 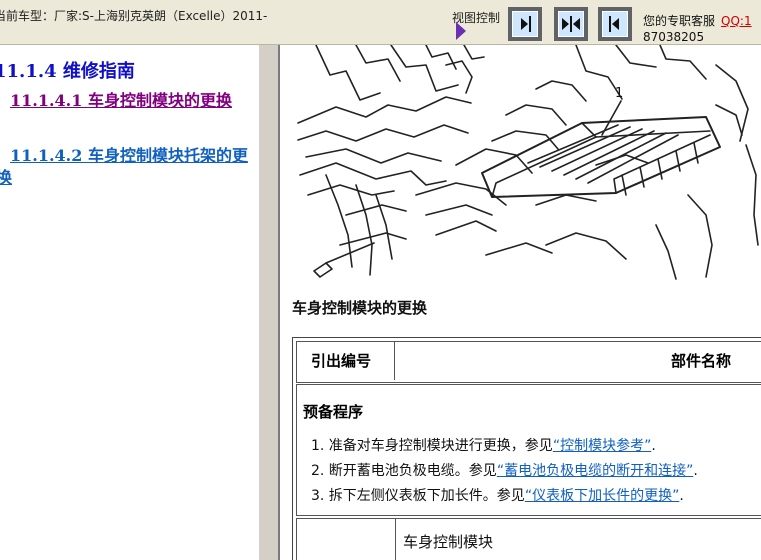 What do you see at coordinates (595, 471) in the screenshot?
I see `link-battery-cable-disconnect: “蓄电池负极电缆的断开和连接”` at bounding box center [595, 471].